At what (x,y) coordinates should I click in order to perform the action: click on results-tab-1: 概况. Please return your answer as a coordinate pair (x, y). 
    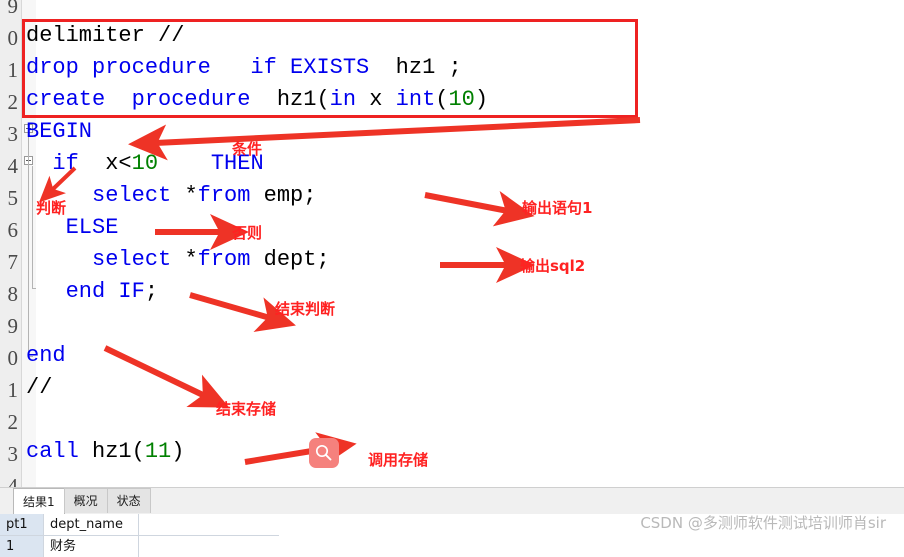
    Looking at the image, I should click on (85, 500).